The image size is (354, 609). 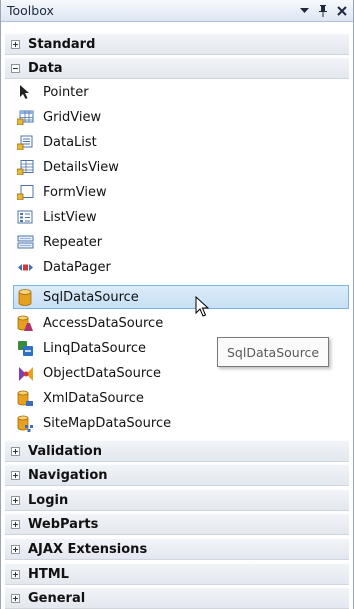 What do you see at coordinates (181, 92) in the screenshot?
I see `toolbox-item-pointer: Pointer` at bounding box center [181, 92].